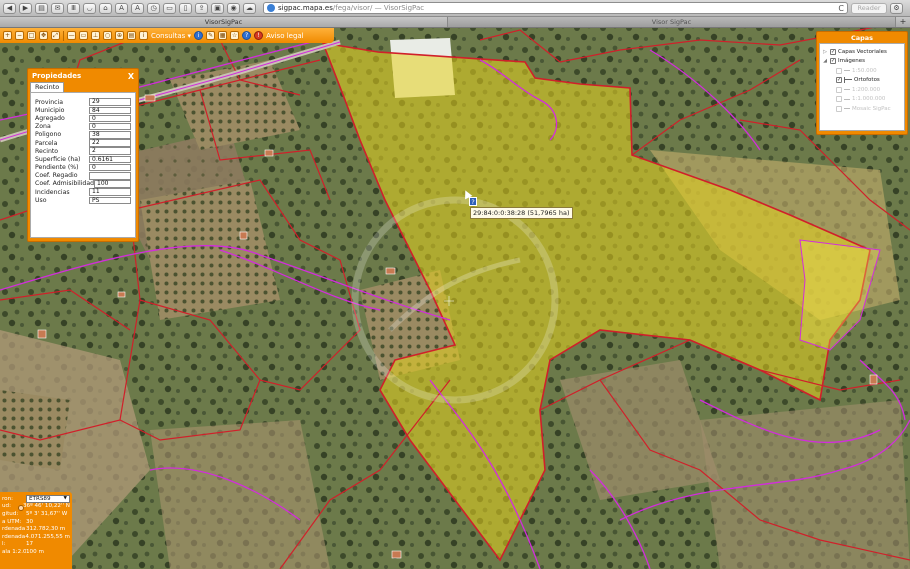  Describe the element at coordinates (71, 35) in the screenshot. I see `measure-line-icon: —` at that location.